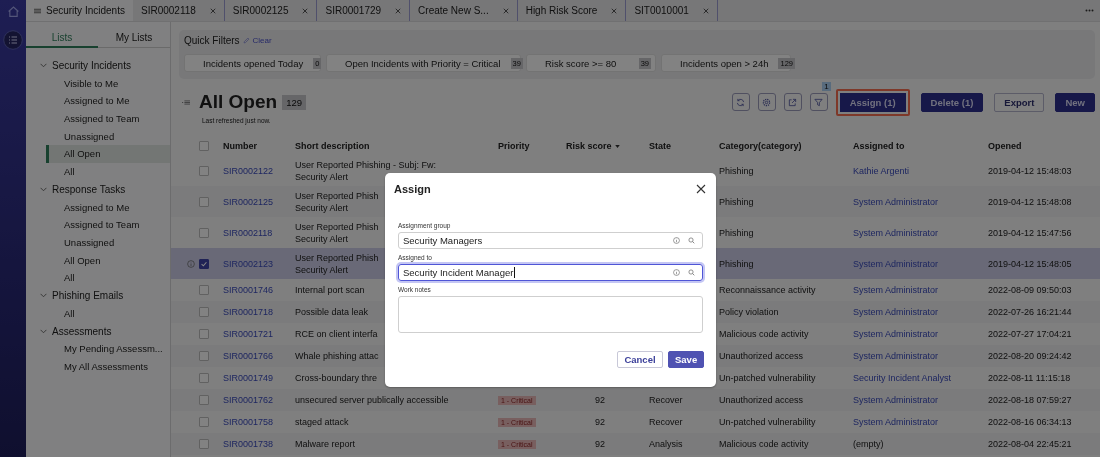 The height and width of the screenshot is (457, 1100). Describe the element at coordinates (336, 334) in the screenshot. I see `table-cell: RCE on client interfa` at that location.